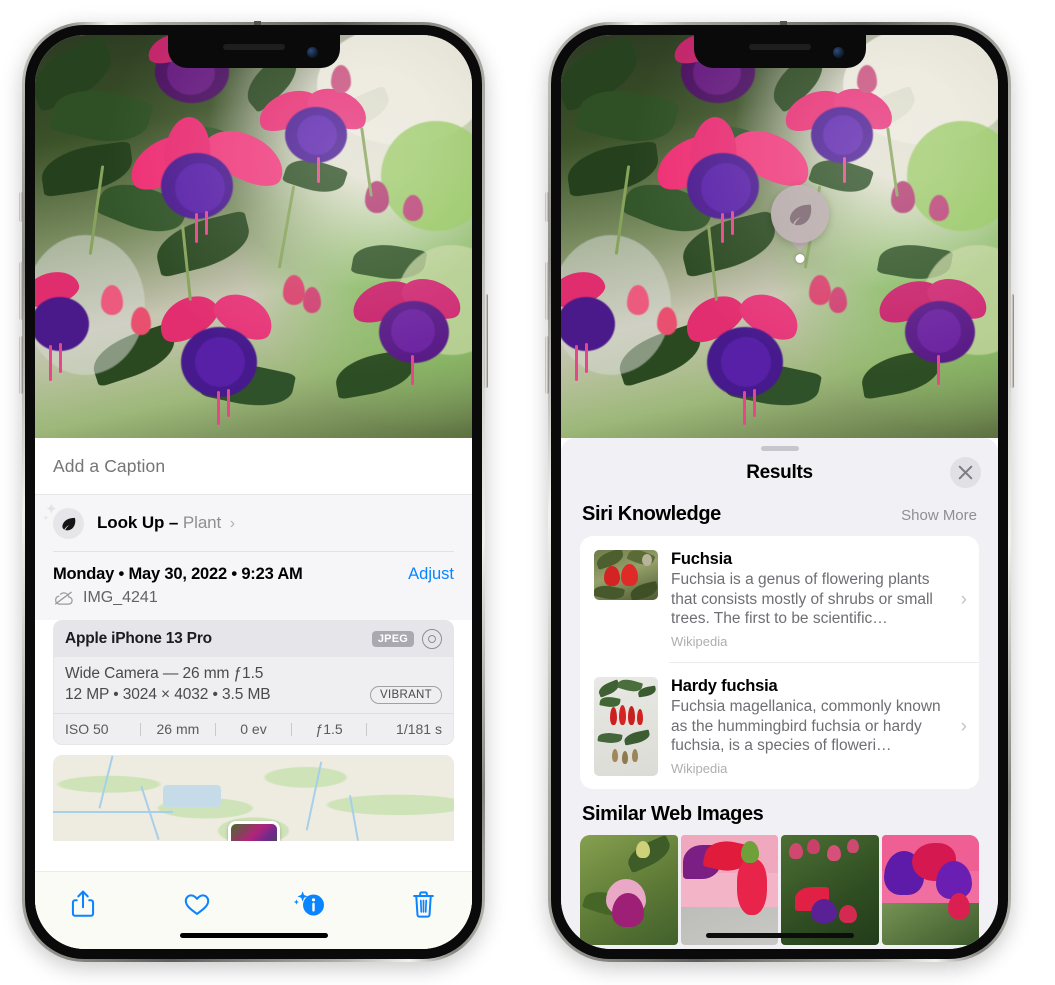 Image resolution: width=1055 pixels, height=985 pixels. What do you see at coordinates (779, 890) in the screenshot?
I see `similar-images-strip` at bounding box center [779, 890].